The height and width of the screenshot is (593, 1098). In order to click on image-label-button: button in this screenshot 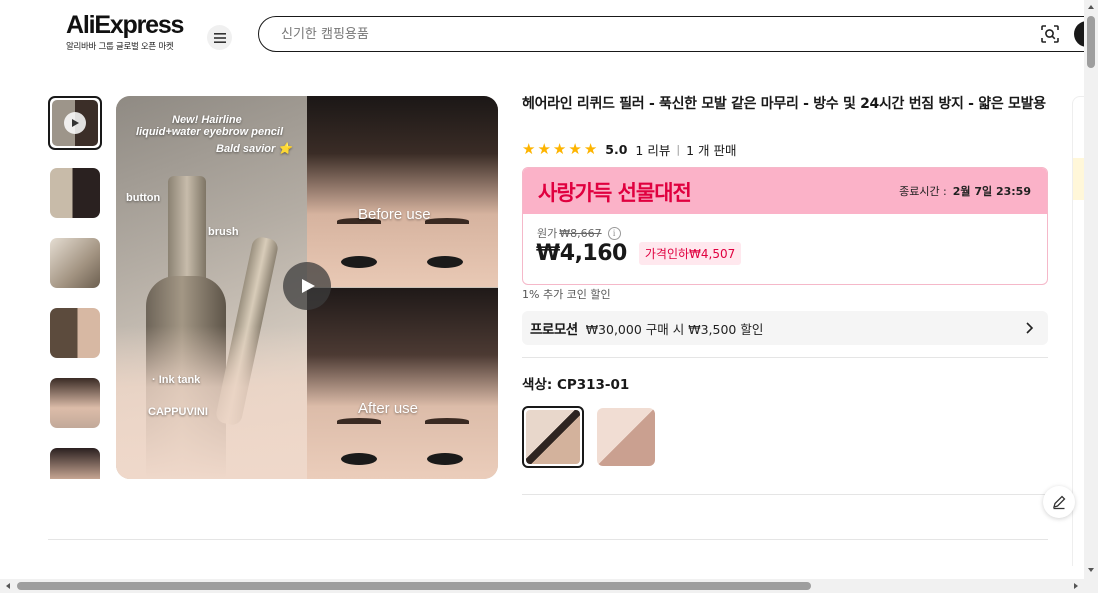, I will do `click(143, 198)`.